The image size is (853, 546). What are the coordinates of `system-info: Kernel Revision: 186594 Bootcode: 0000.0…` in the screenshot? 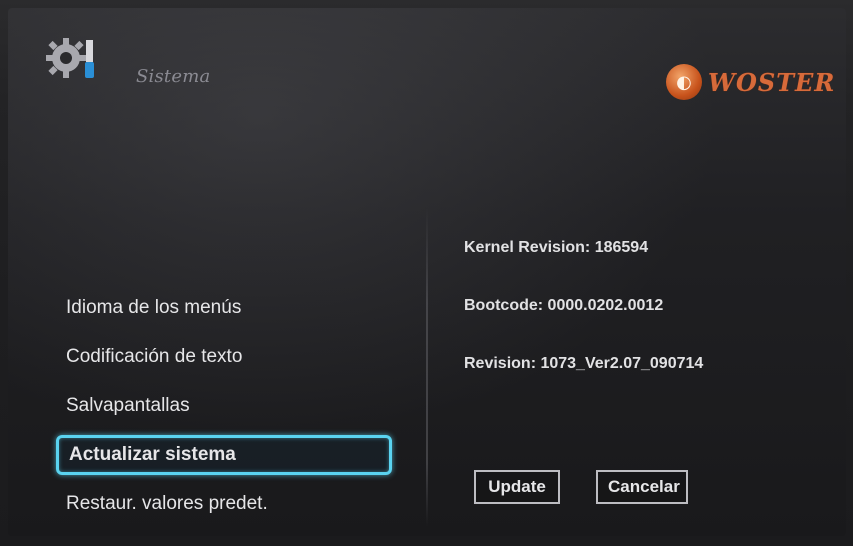 It's located at (583, 321).